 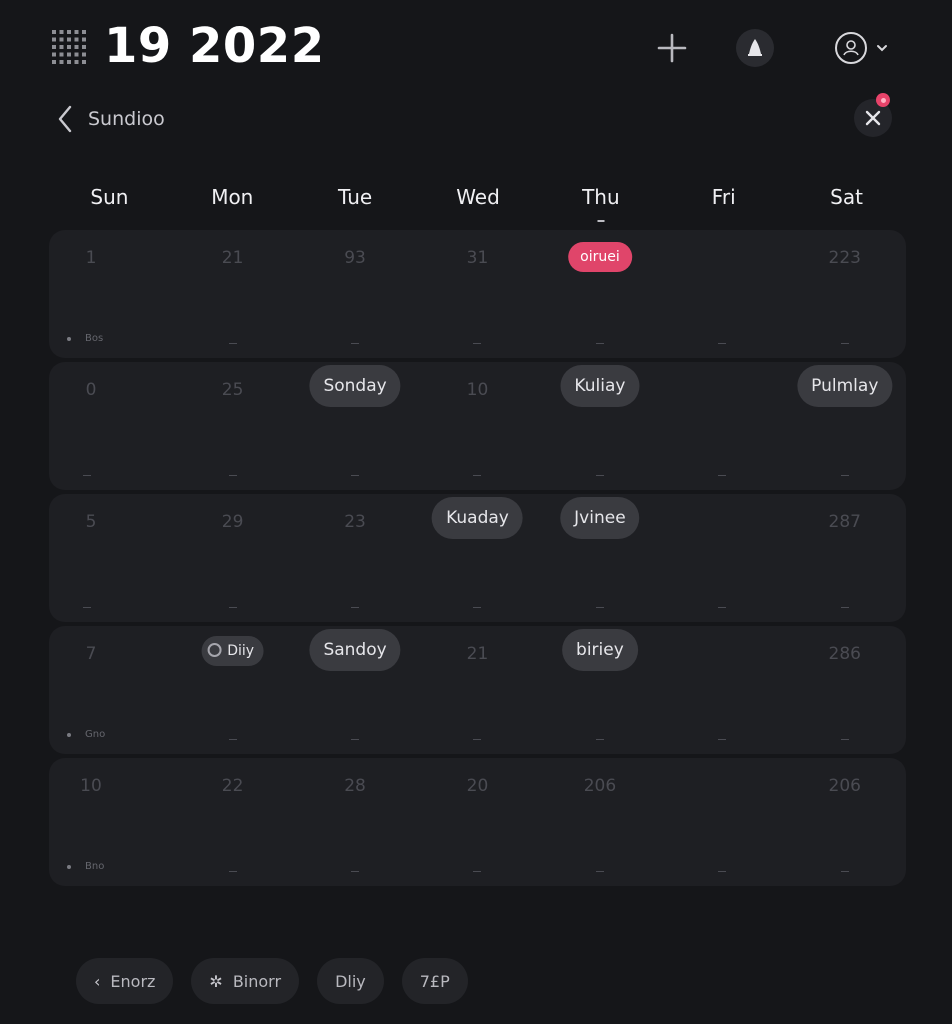 What do you see at coordinates (355, 294) in the screenshot?
I see `day-cell: 93` at bounding box center [355, 294].